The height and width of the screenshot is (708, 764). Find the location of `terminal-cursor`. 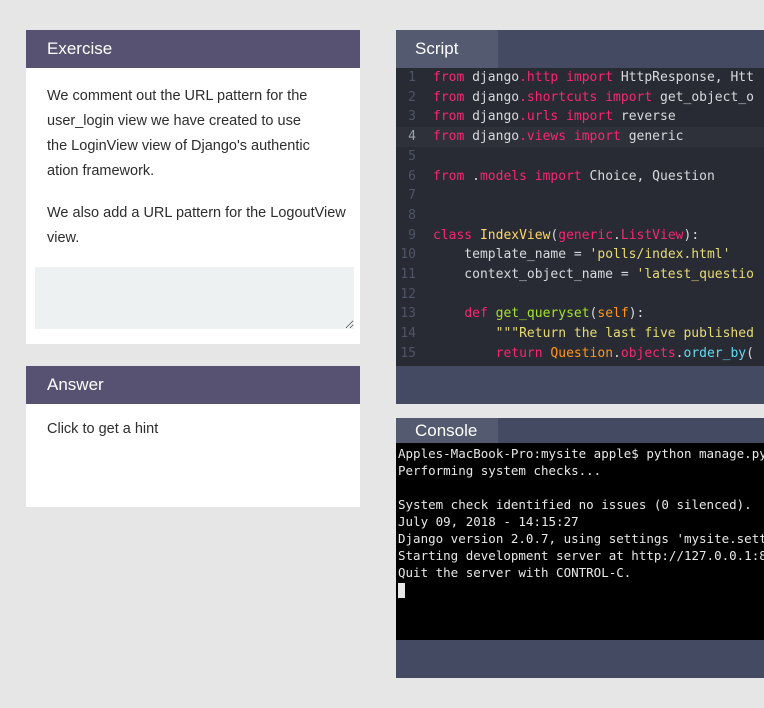

terminal-cursor is located at coordinates (401, 590).